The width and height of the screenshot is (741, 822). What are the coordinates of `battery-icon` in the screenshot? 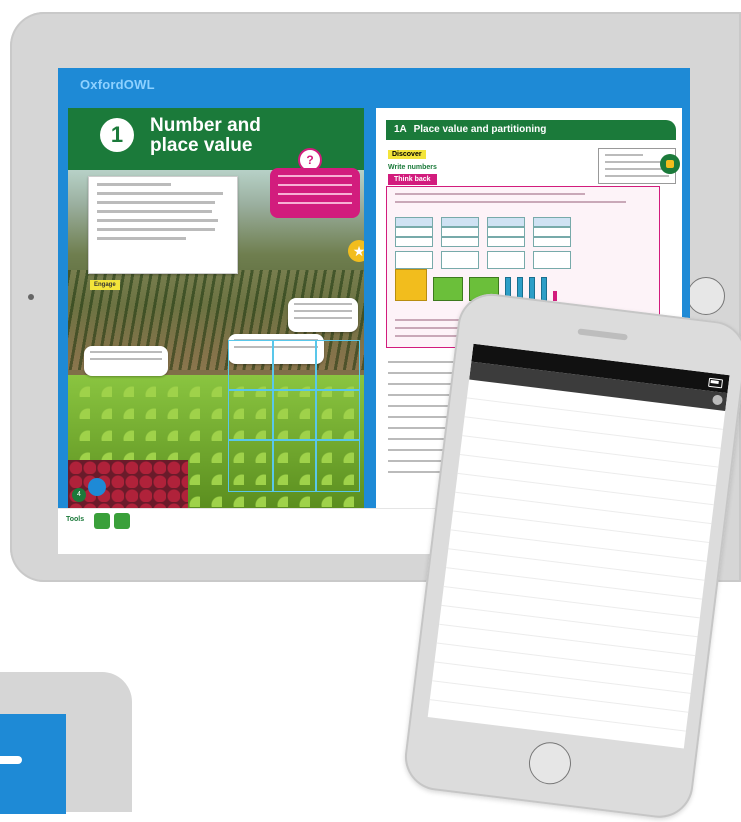 It's located at (716, 383).